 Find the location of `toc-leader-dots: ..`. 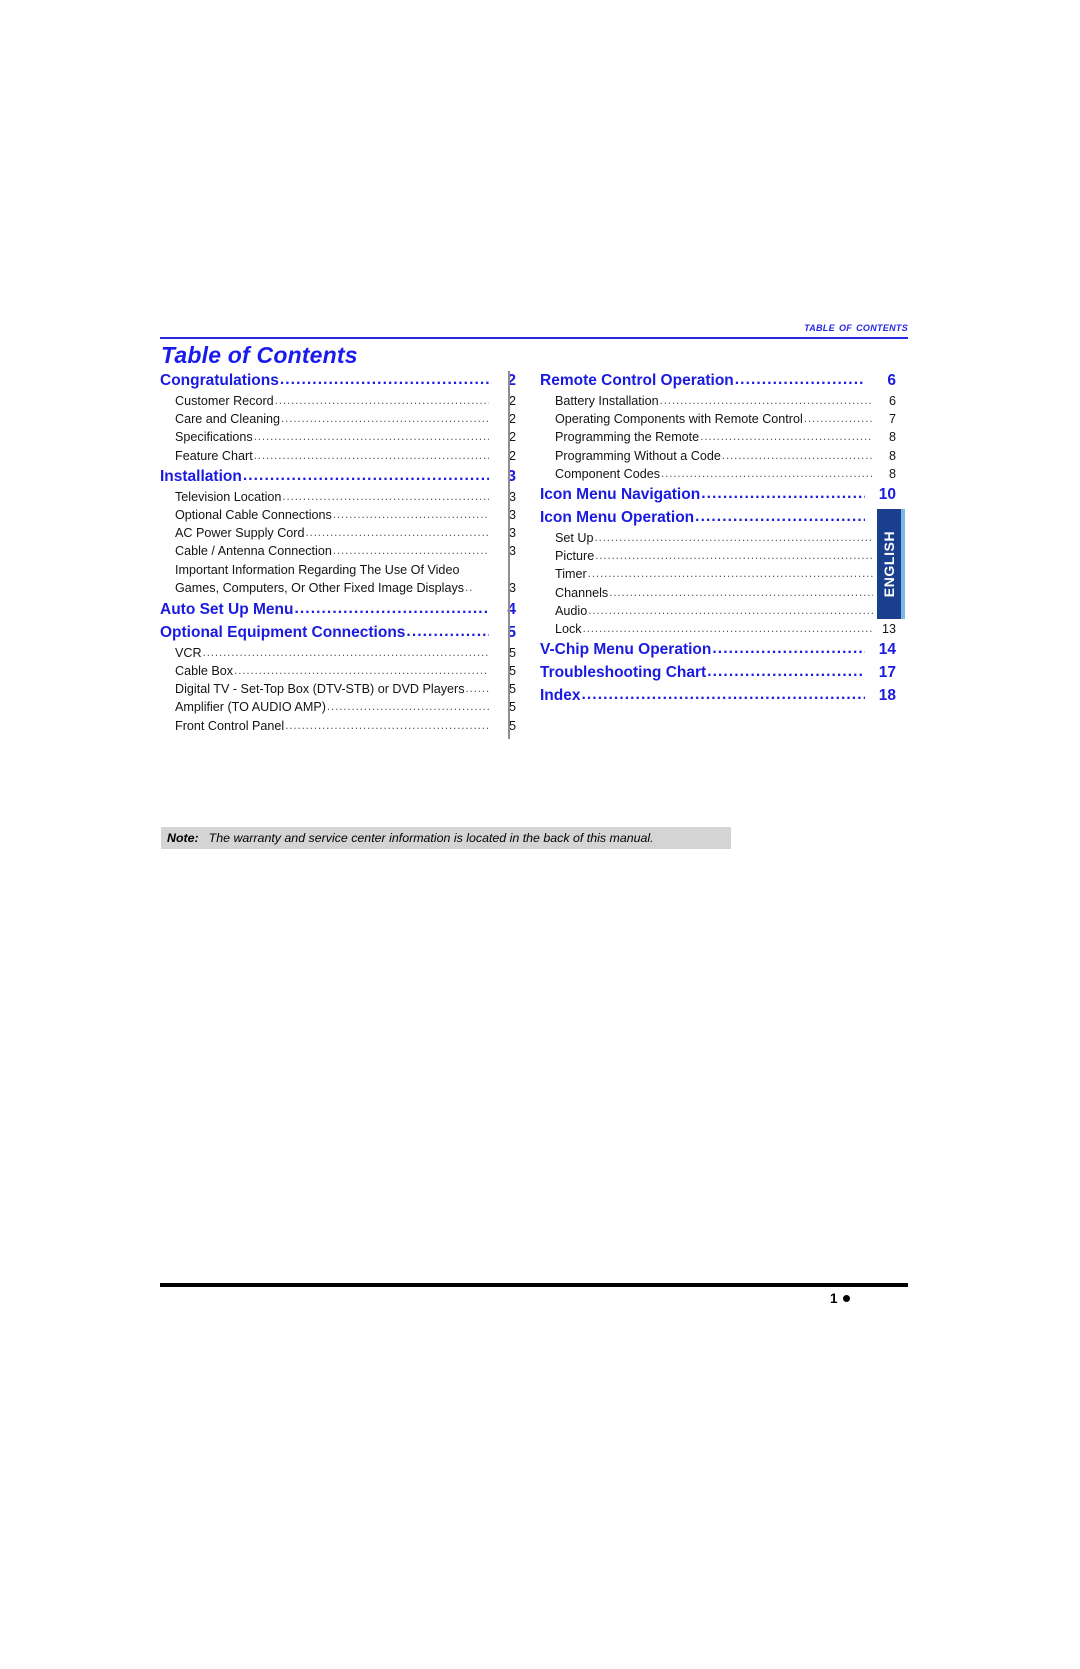

toc-leader-dots: .. is located at coordinates (469, 587).